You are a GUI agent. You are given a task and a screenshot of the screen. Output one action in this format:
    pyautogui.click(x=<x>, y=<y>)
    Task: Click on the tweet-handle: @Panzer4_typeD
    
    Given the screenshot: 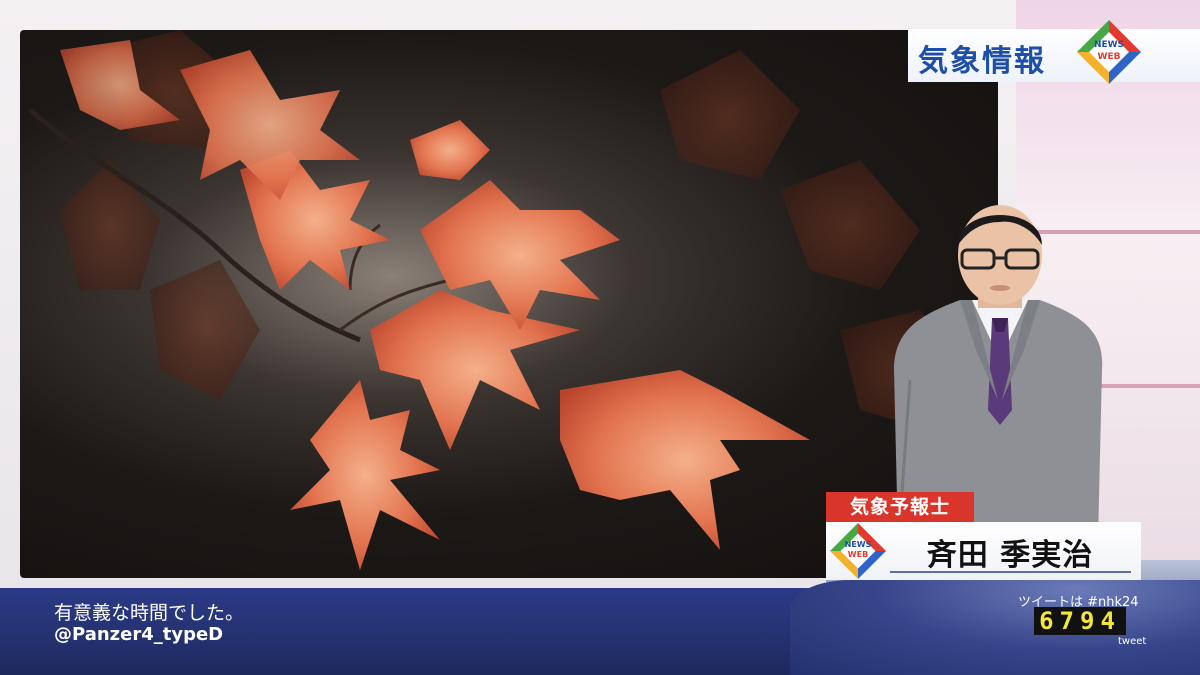 What is the action you would take?
    pyautogui.click(x=139, y=634)
    